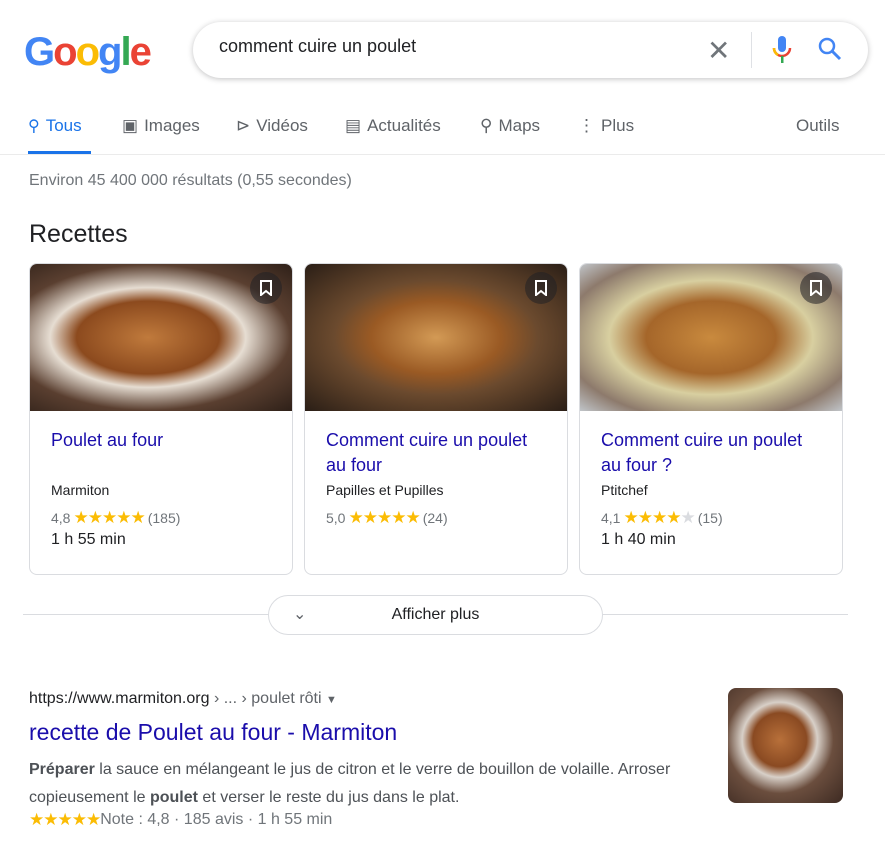  Describe the element at coordinates (80, 490) in the screenshot. I see `recipe-source: Marmiton` at that location.